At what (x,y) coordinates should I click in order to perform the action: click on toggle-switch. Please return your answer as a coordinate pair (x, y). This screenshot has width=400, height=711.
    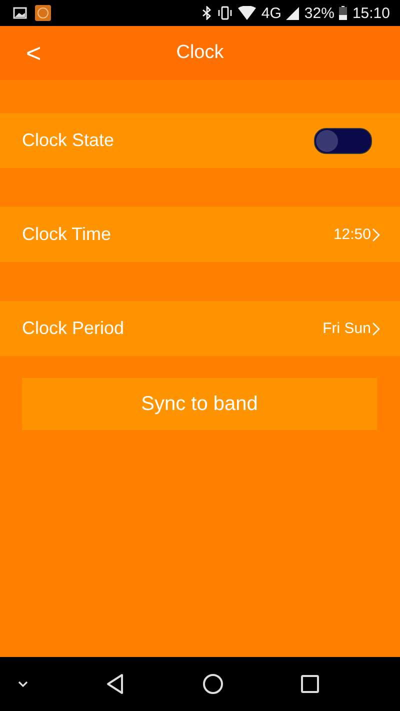
    Looking at the image, I should click on (343, 141).